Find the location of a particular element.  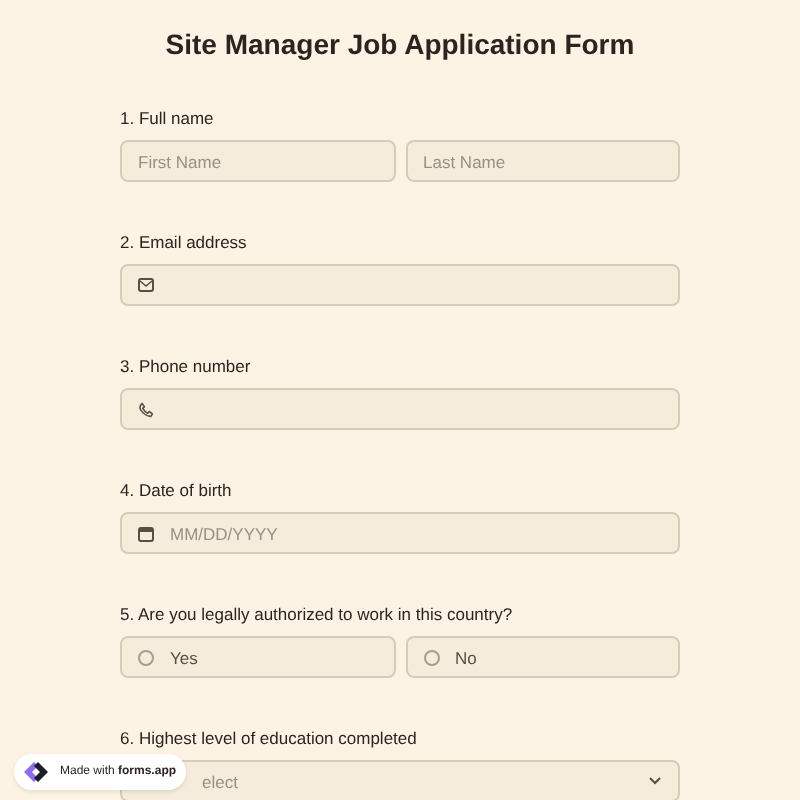

phone-icon is located at coordinates (146, 409).